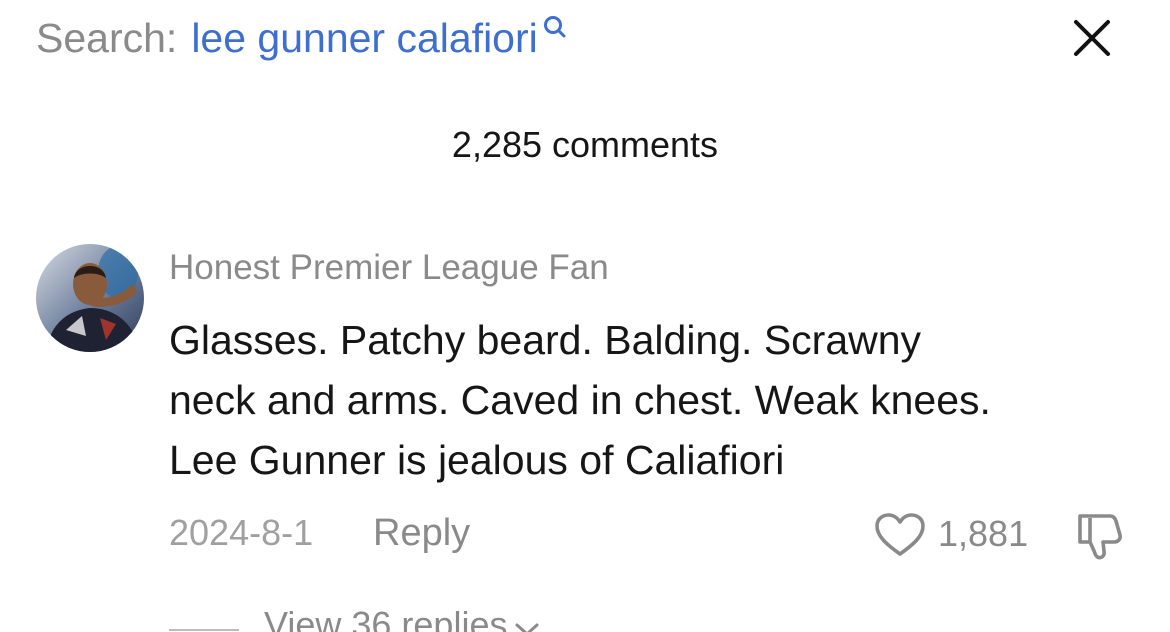 The width and height of the screenshot is (1170, 632). What do you see at coordinates (900, 535) in the screenshot?
I see `heart-outline-icon` at bounding box center [900, 535].